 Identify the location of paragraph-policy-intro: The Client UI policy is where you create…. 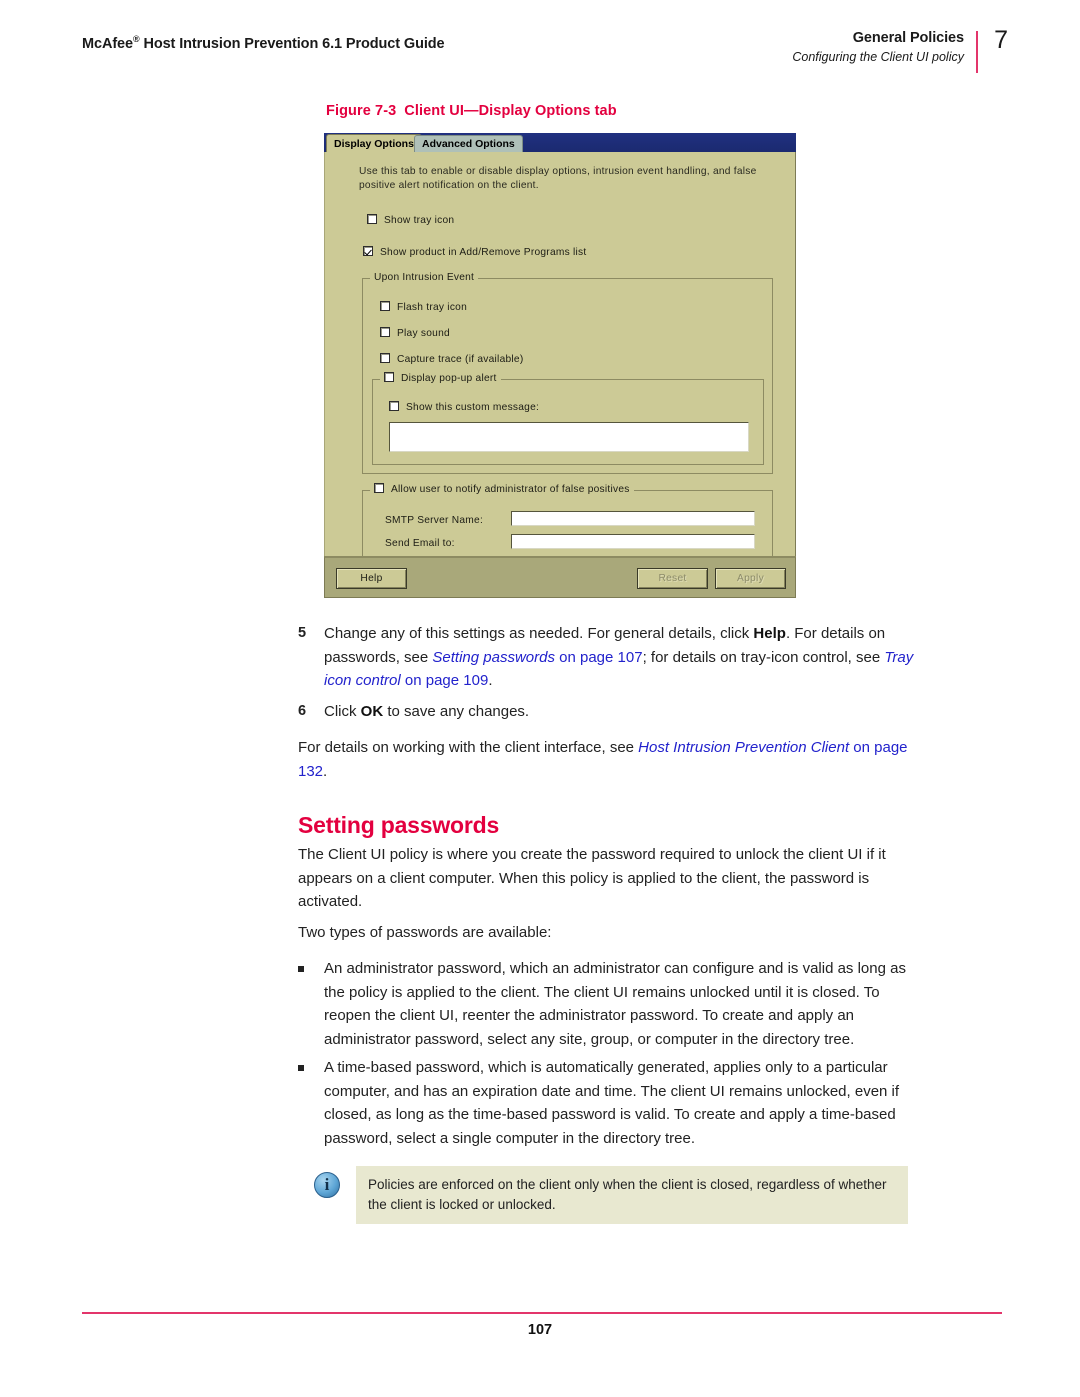
(592, 878).